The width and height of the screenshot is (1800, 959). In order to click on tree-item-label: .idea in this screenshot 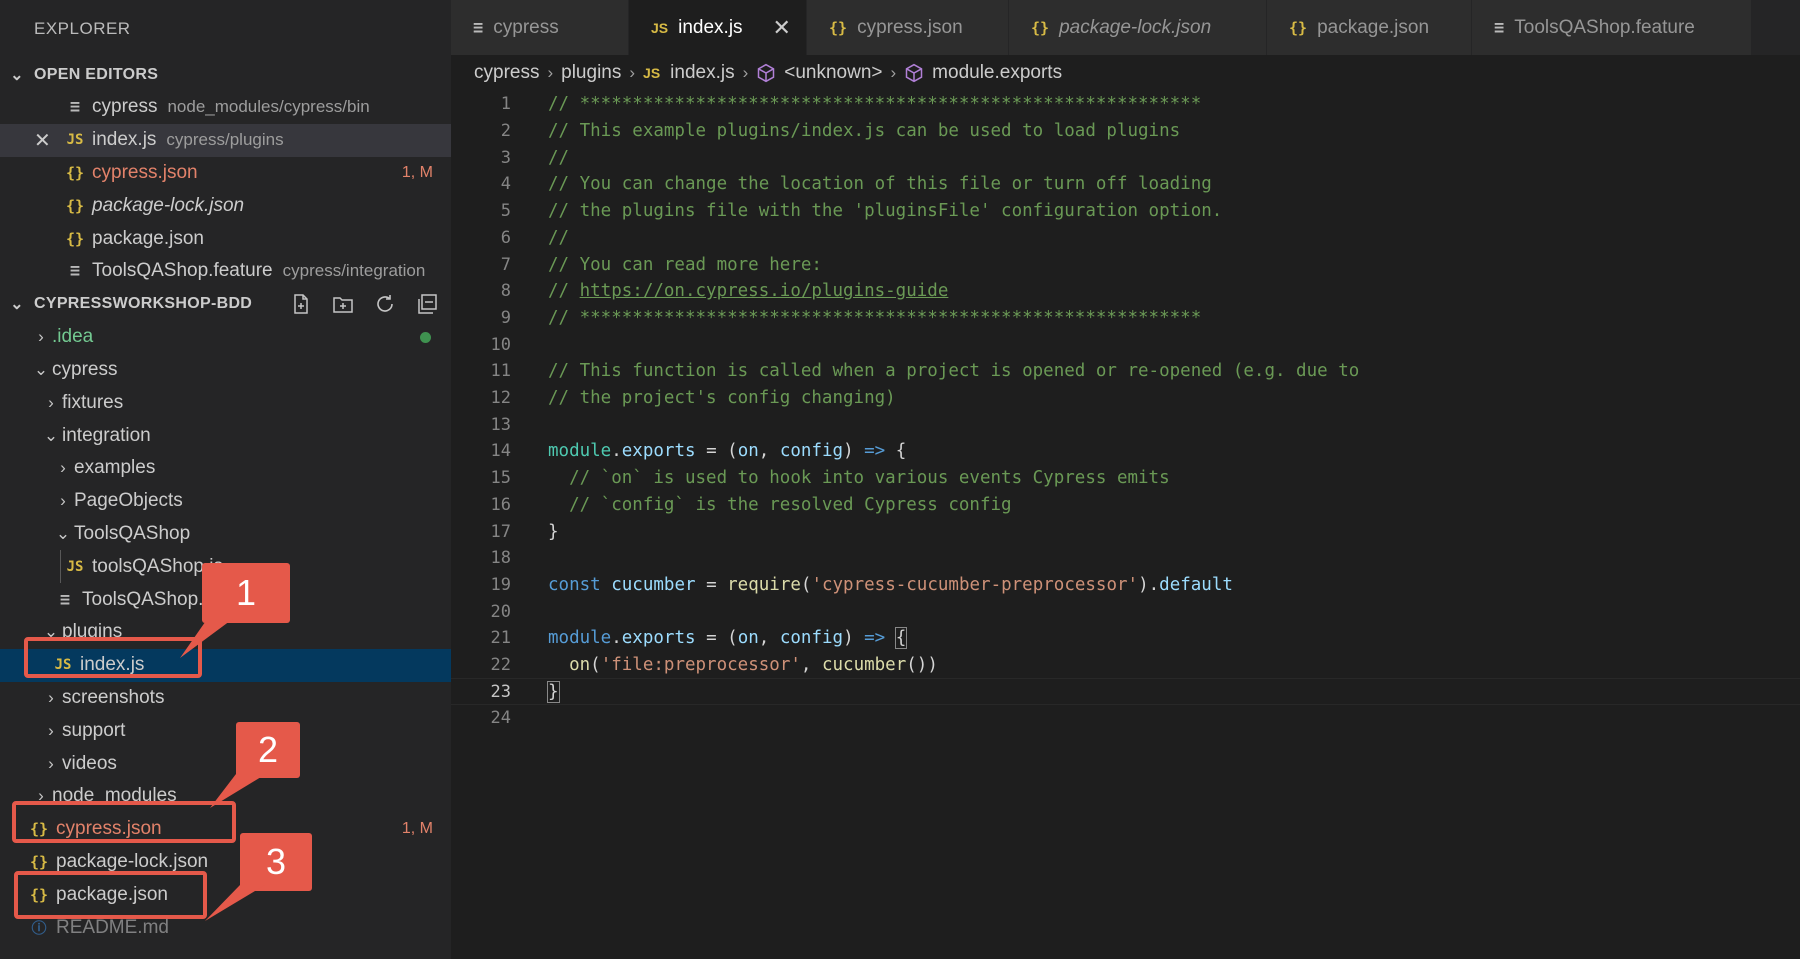, I will do `click(73, 337)`.